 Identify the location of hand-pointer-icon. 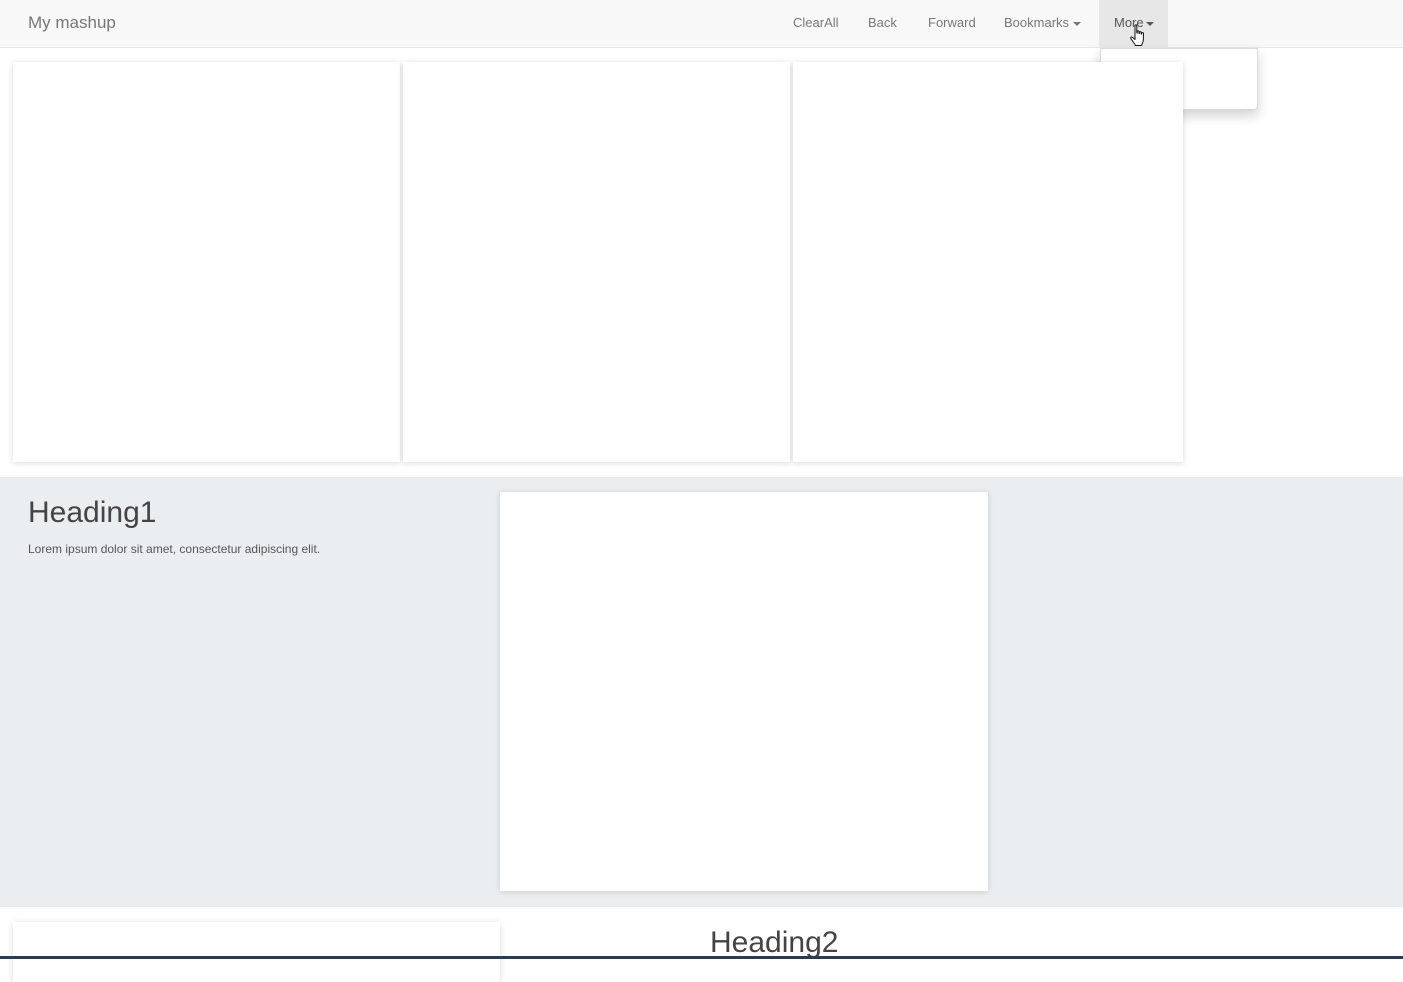
(1137, 35).